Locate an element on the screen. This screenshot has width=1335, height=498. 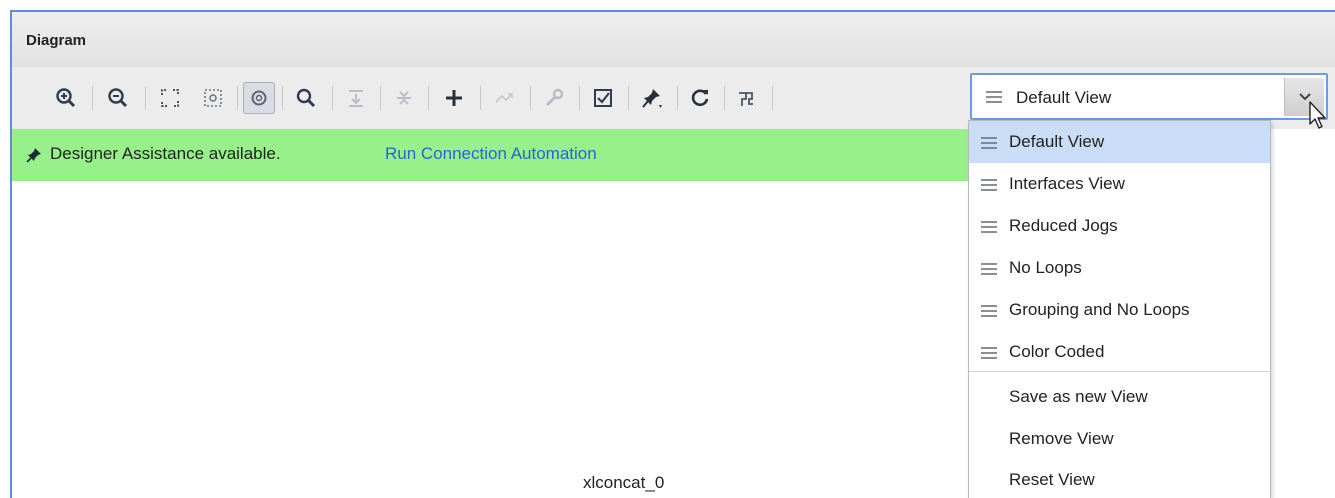
zoom-area-icon is located at coordinates (213, 98).